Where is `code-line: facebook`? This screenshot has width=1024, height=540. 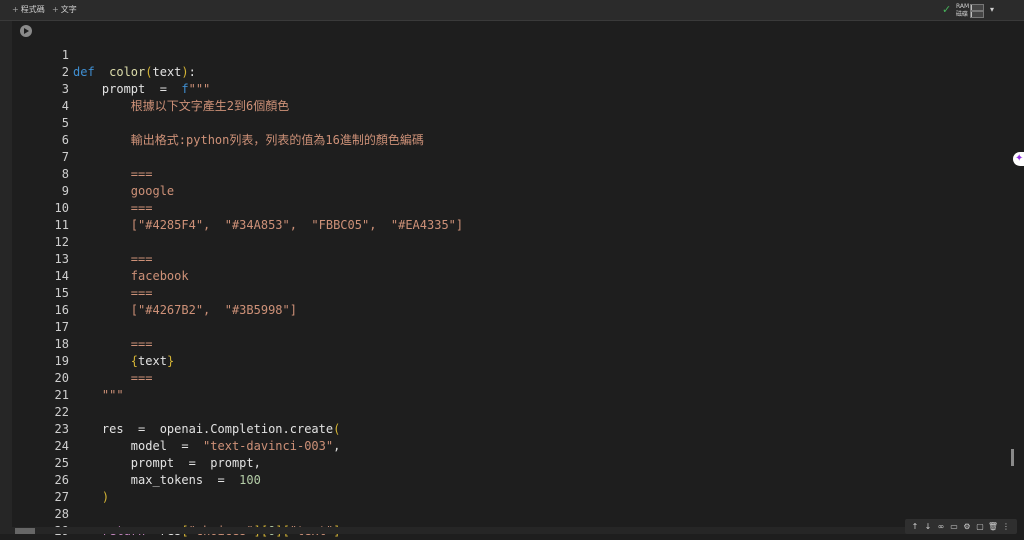
code-line: facebook is located at coordinates (131, 276).